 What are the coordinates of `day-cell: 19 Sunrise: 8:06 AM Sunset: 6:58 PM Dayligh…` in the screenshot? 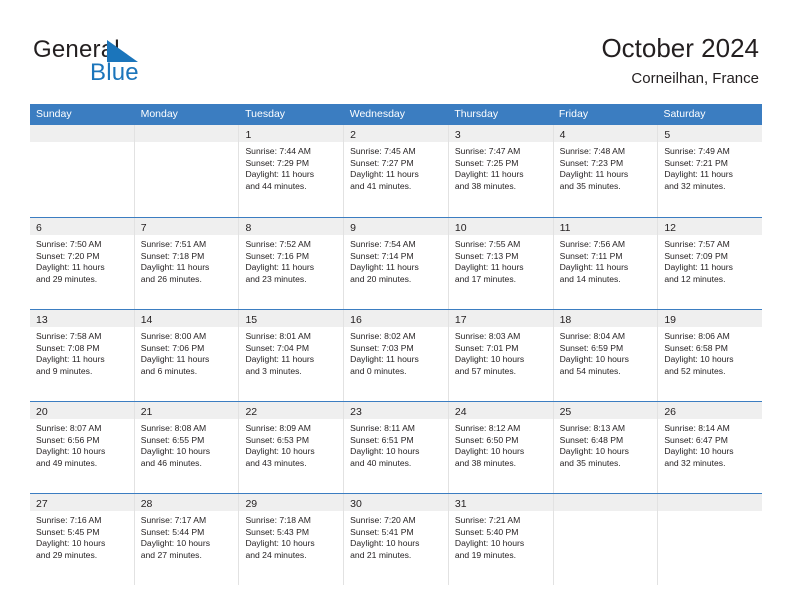 It's located at (710, 355).